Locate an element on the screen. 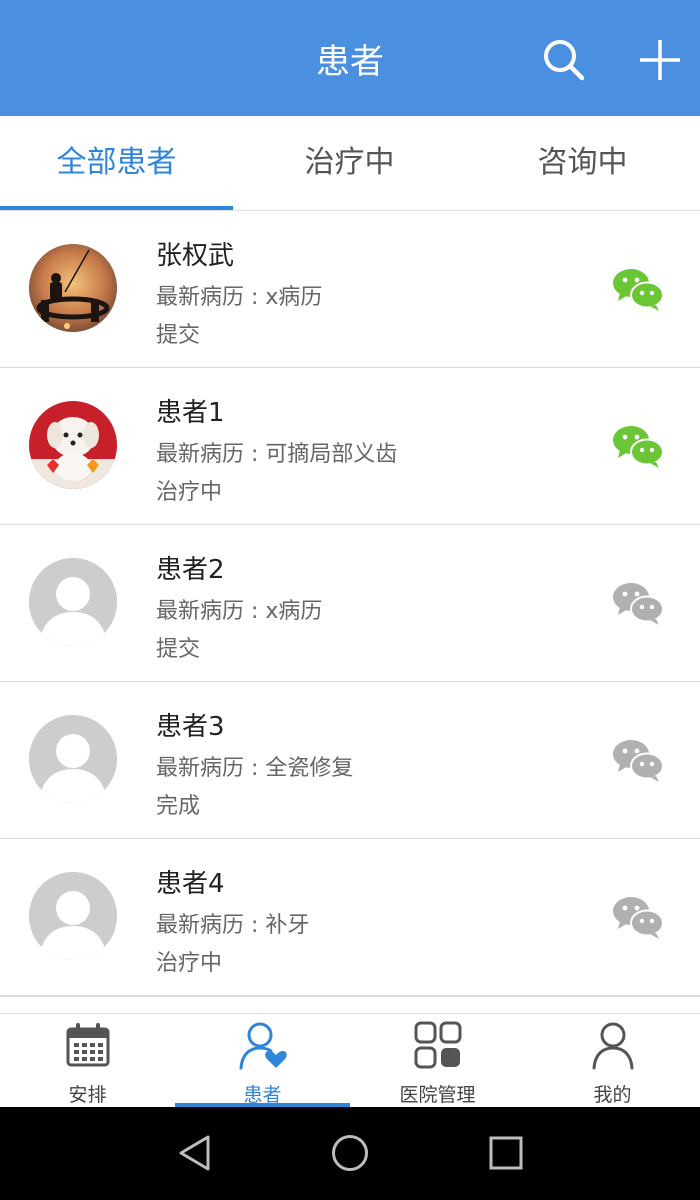 The image size is (700, 1200). recents-square-icon is located at coordinates (506, 1153).